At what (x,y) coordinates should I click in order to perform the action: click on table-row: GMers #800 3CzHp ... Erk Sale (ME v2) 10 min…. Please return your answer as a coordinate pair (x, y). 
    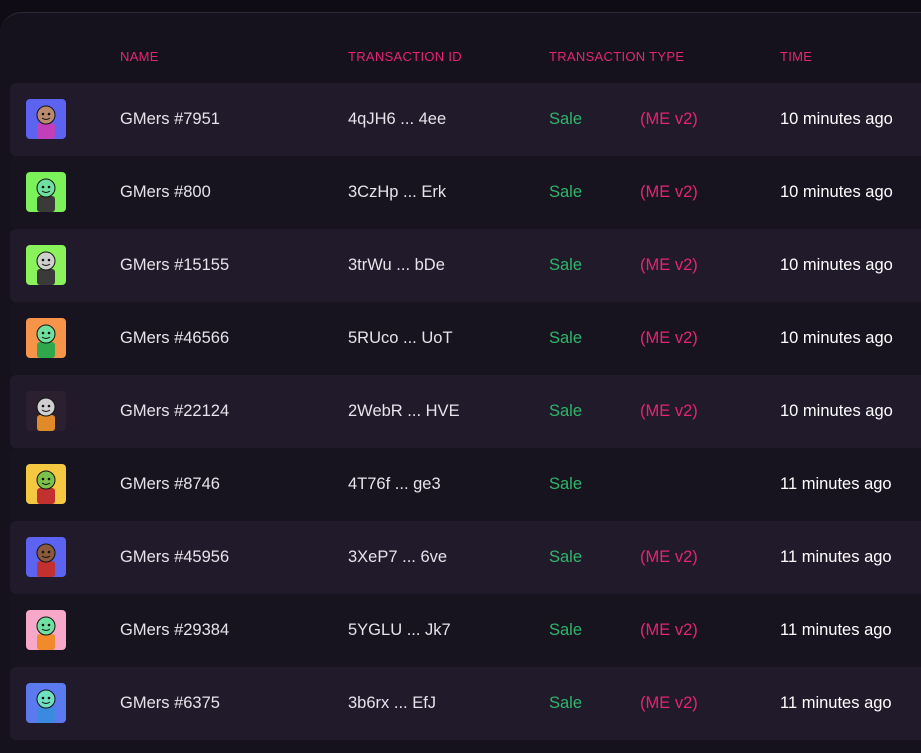
    Looking at the image, I should click on (465, 192).